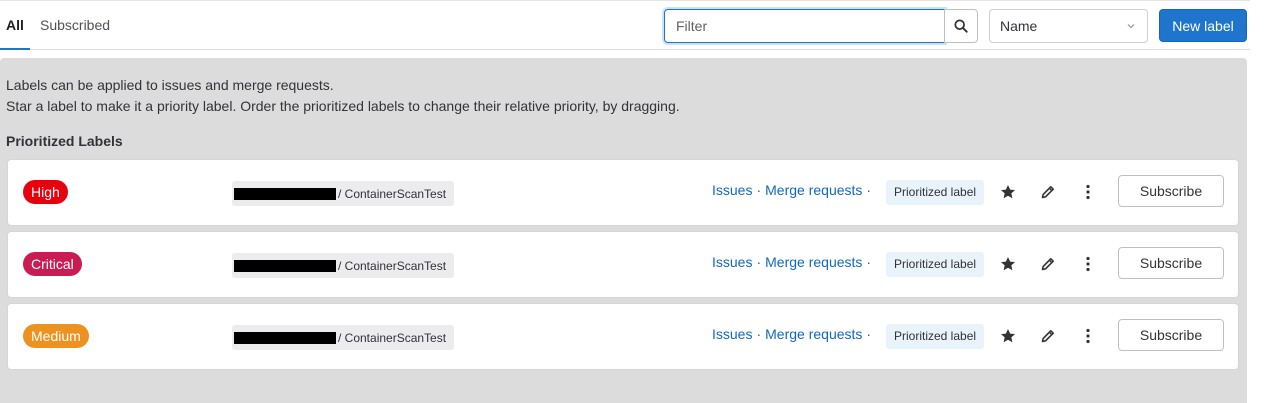  What do you see at coordinates (52, 264) in the screenshot?
I see `label-pill: Critical` at bounding box center [52, 264].